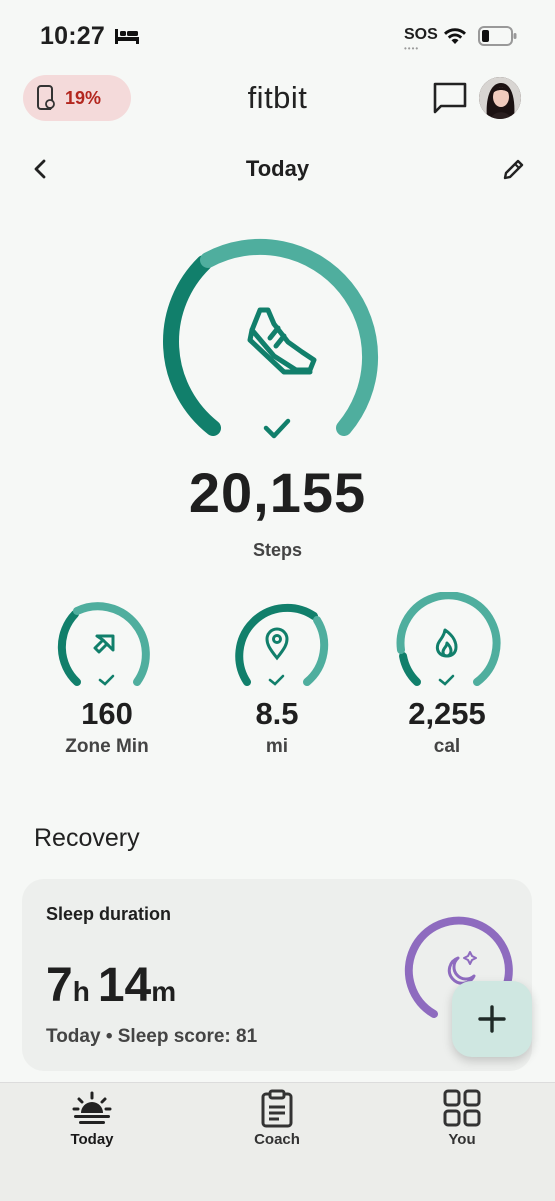 The height and width of the screenshot is (1201, 555). Describe the element at coordinates (277, 428) in the screenshot. I see `goal-check-icon` at that location.